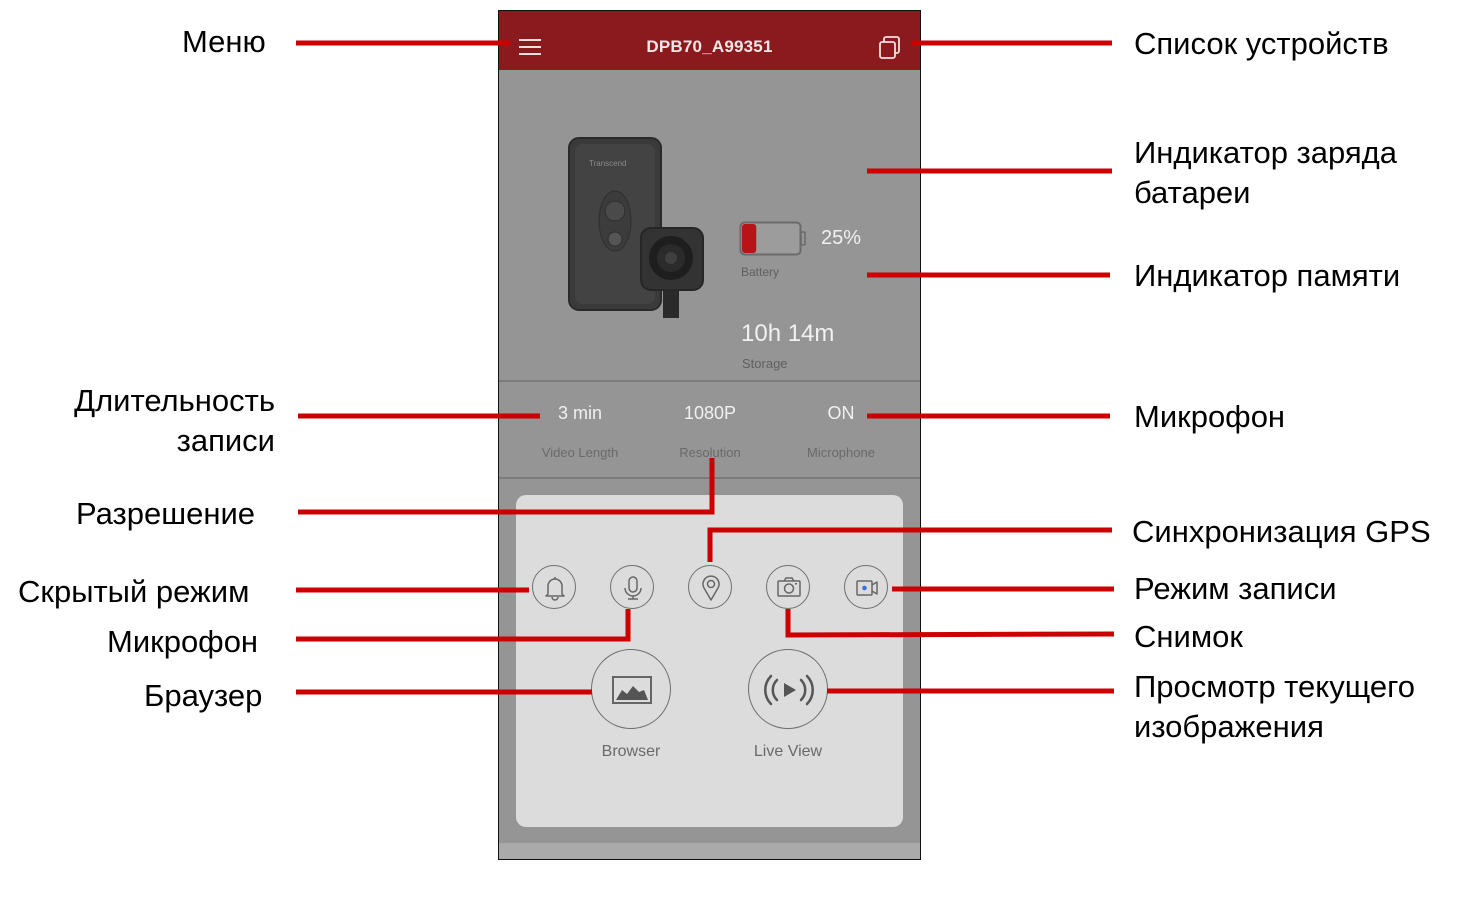 The height and width of the screenshot is (898, 1473). I want to click on top-bar: DPB70_A99351, so click(709, 40).